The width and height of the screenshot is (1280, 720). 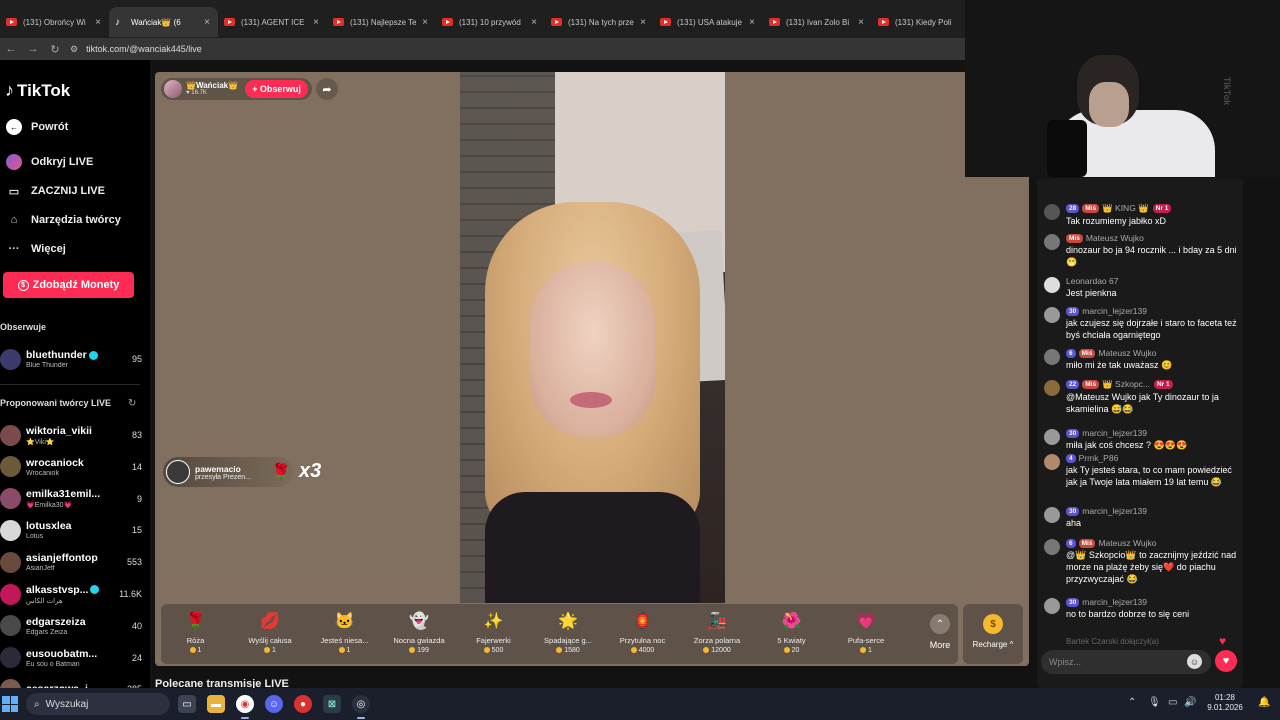 I want to click on site-settings-icon: ⚙, so click(x=74, y=49).